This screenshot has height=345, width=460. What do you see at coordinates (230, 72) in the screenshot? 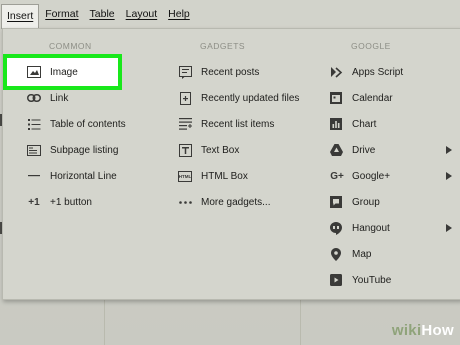
I see `insert-recent-posts-label: Recent posts` at bounding box center [230, 72].